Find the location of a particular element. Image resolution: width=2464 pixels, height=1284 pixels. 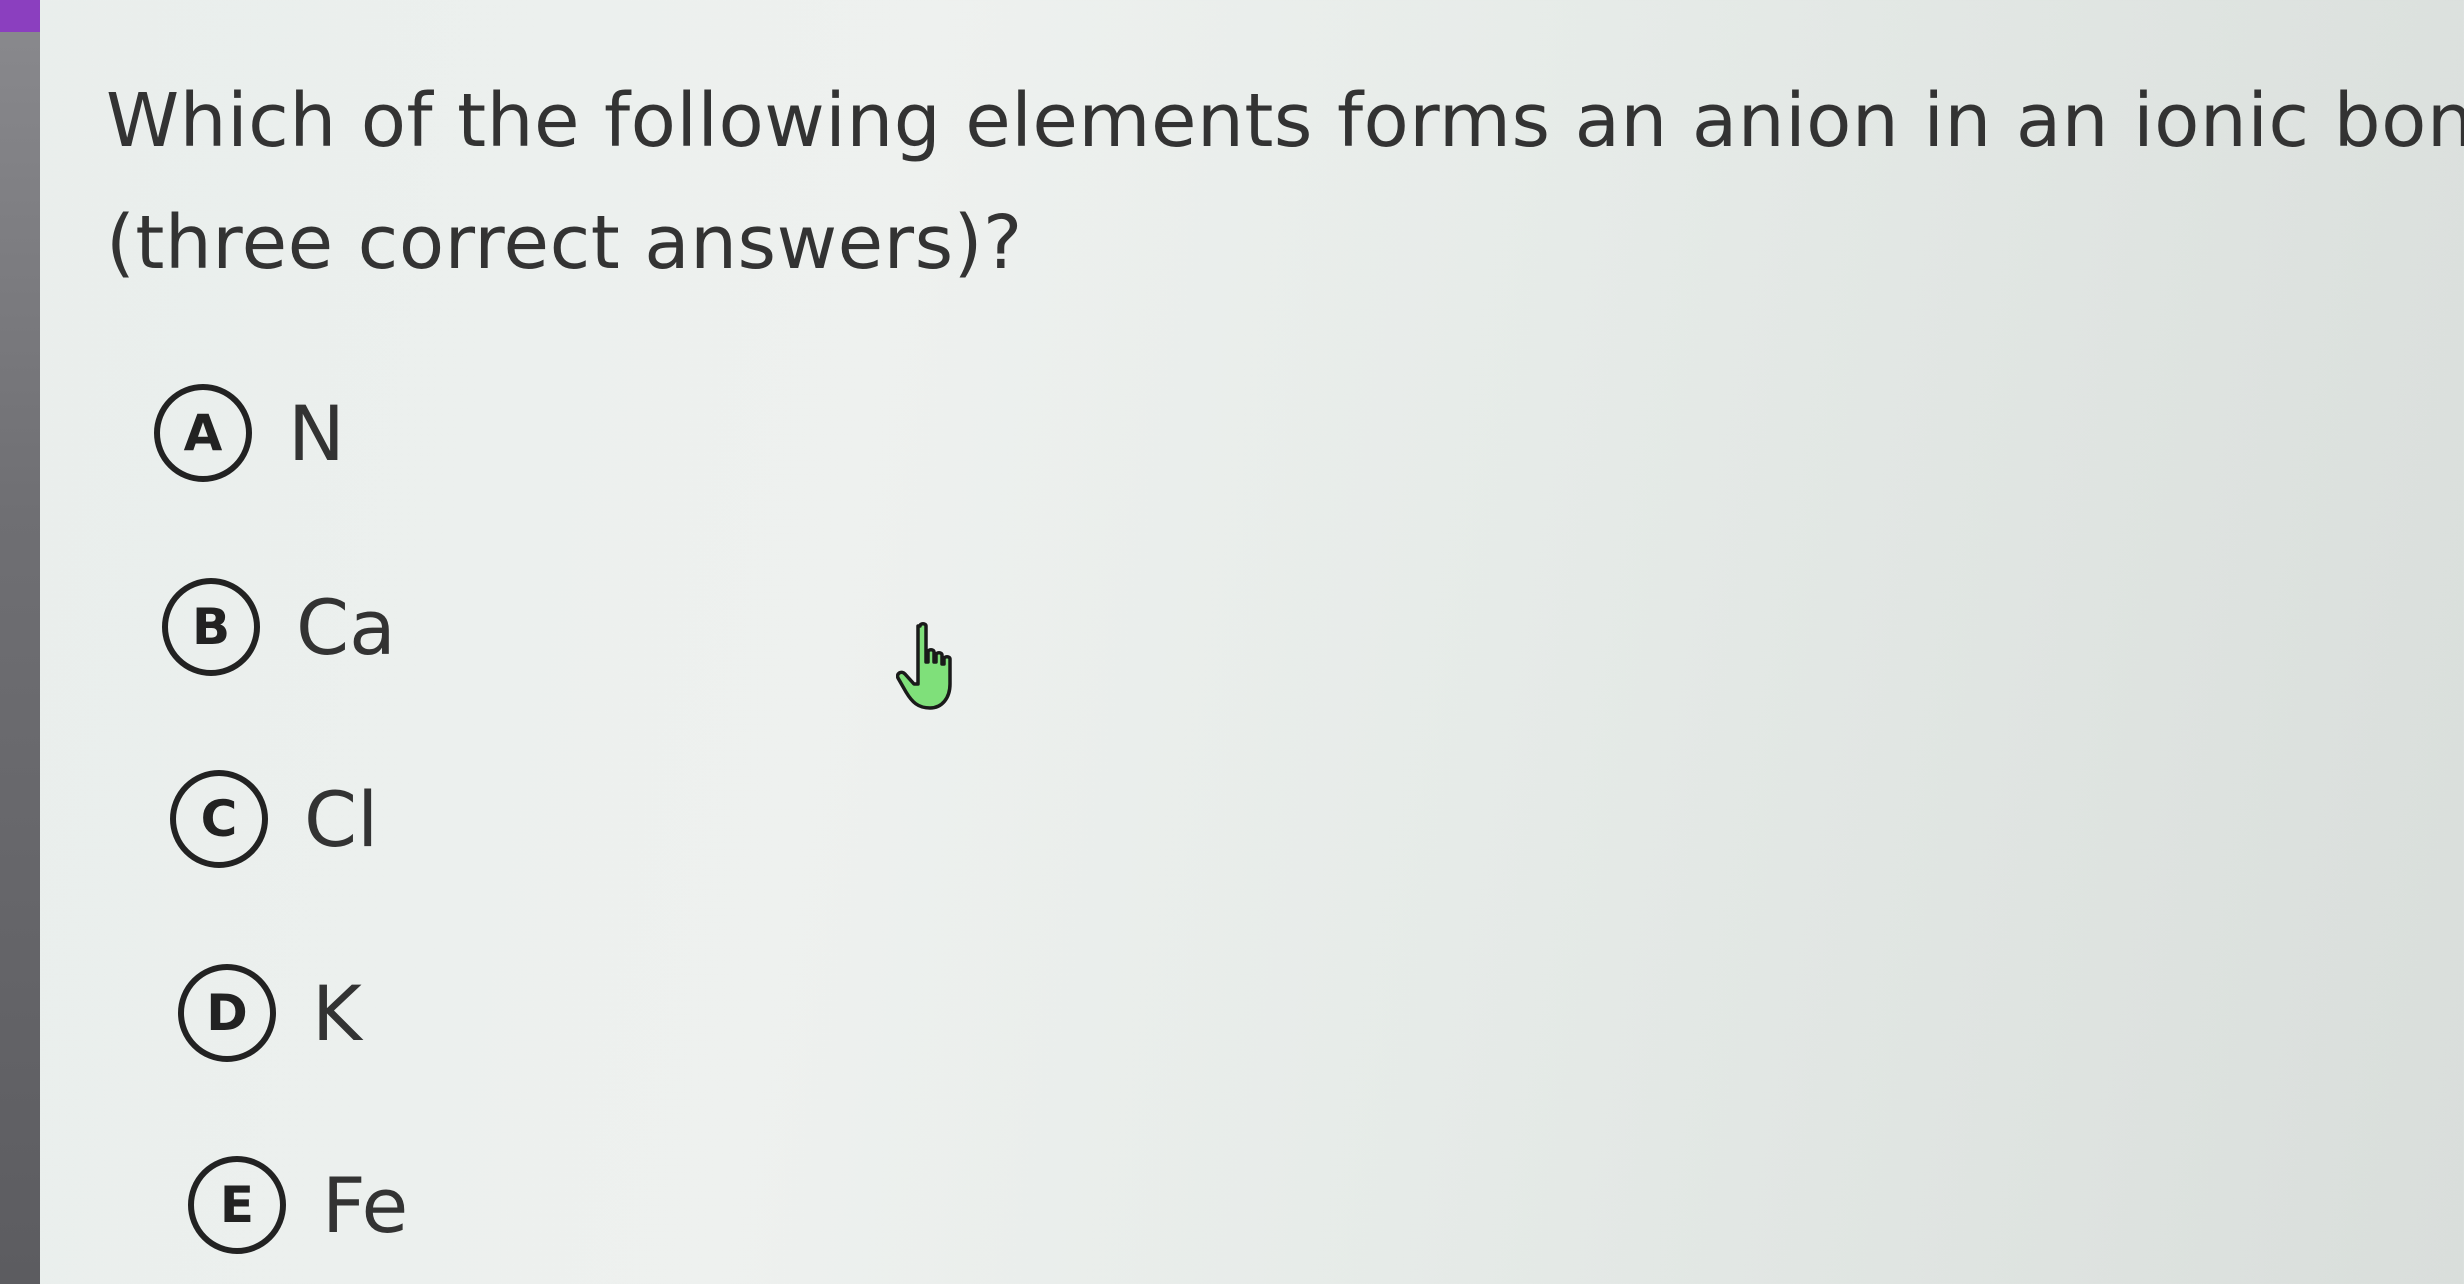

option-a-letter-badge: A is located at coordinates (203, 433).